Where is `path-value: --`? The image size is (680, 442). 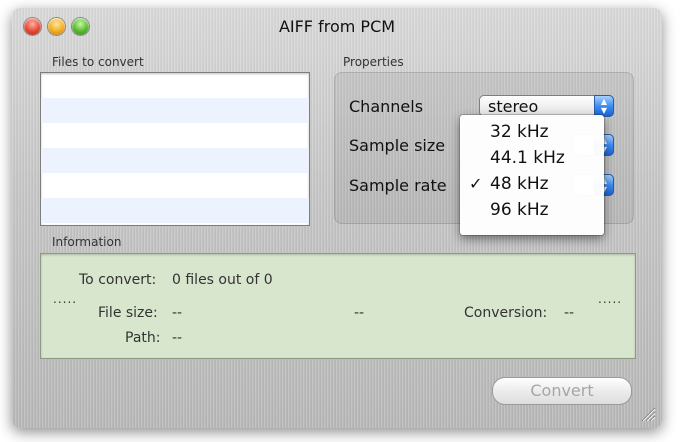 path-value: -- is located at coordinates (177, 338).